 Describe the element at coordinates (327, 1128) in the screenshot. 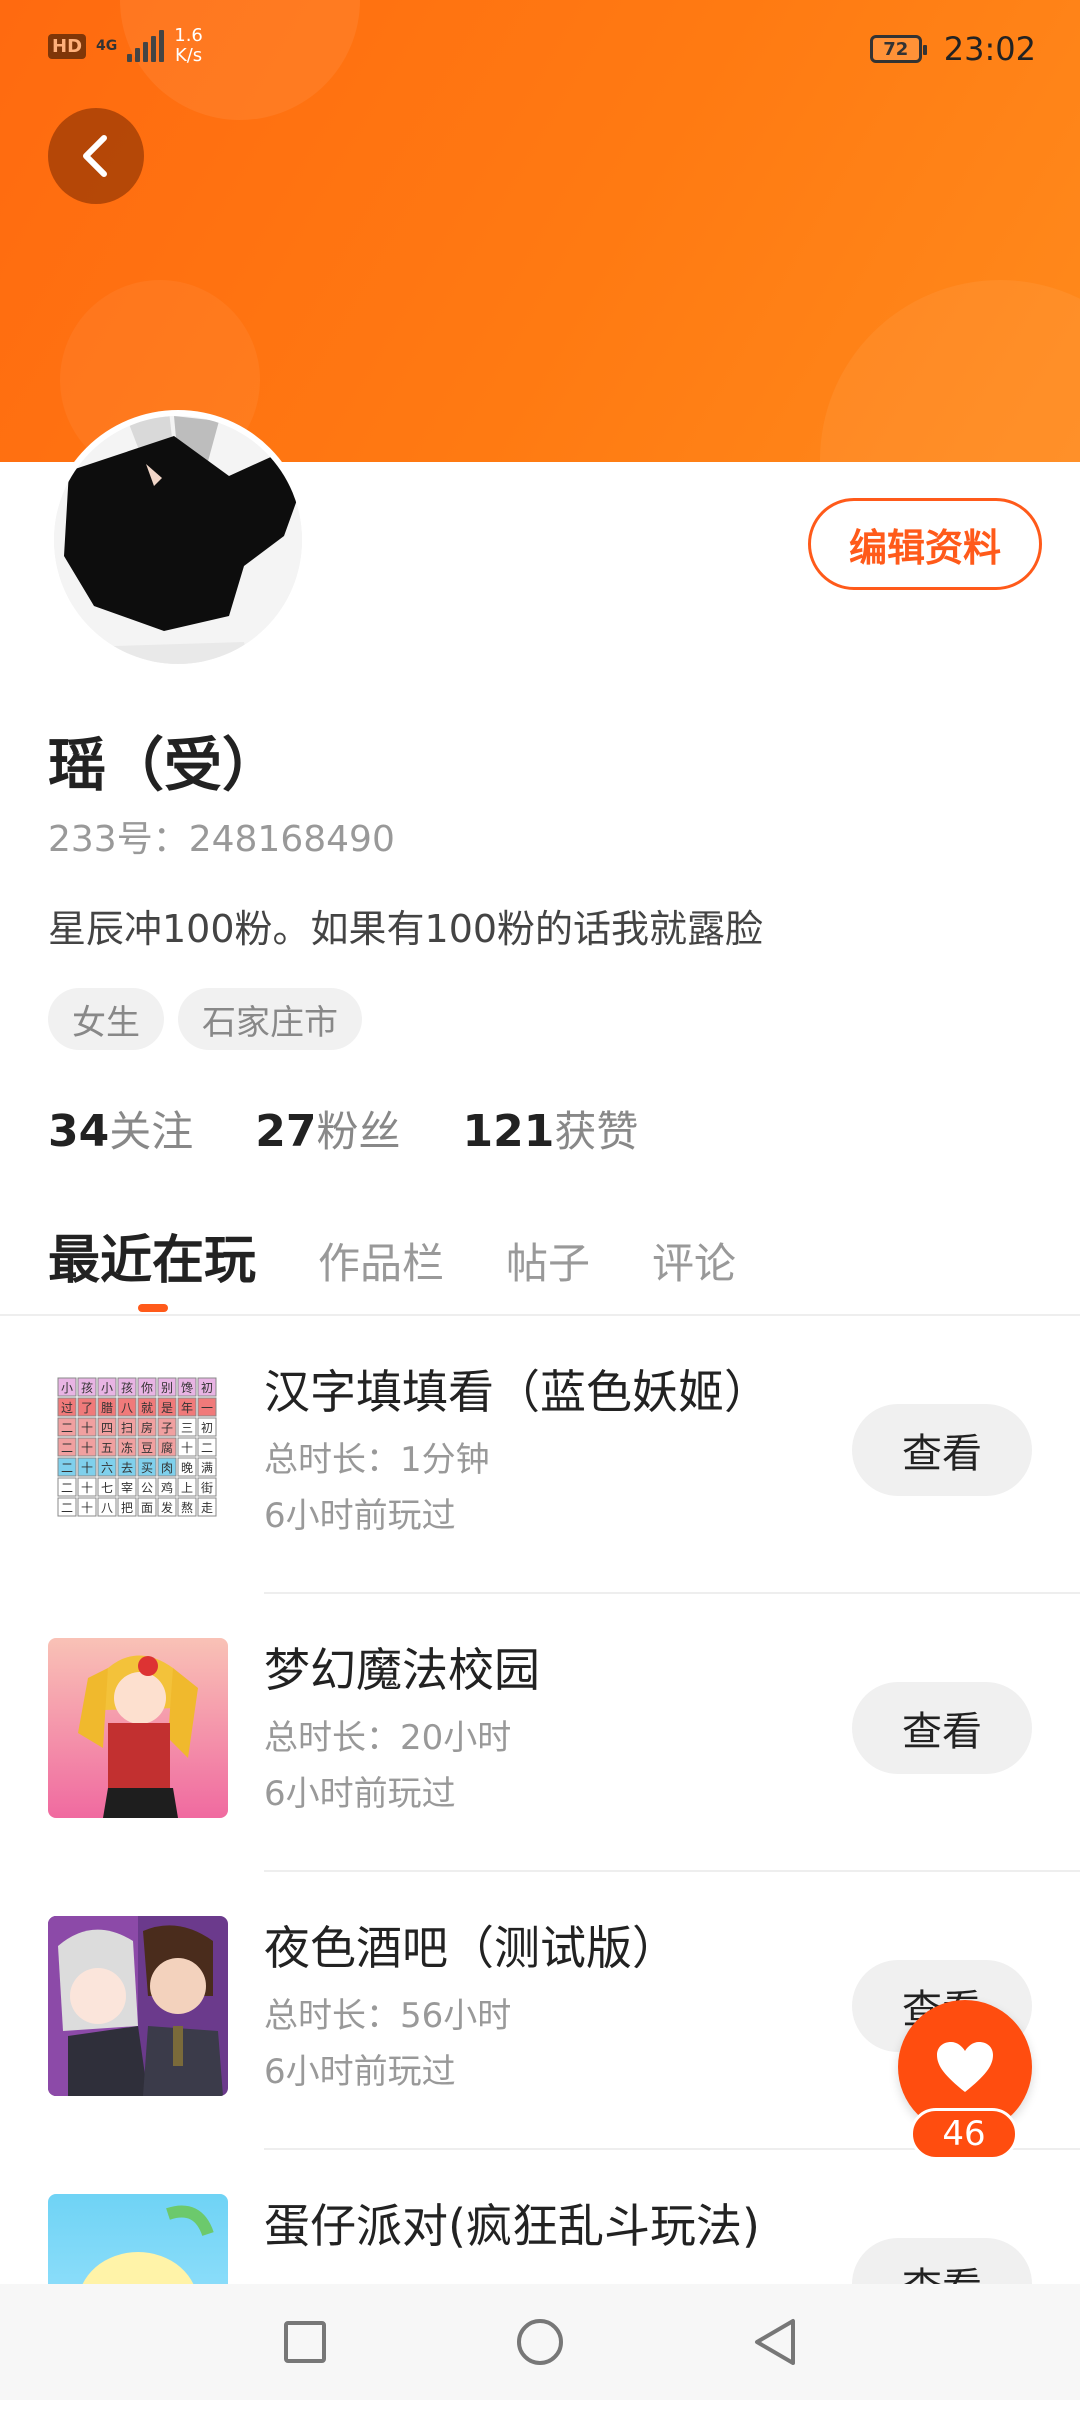

I see `stat-followers: 27粉丝` at that location.